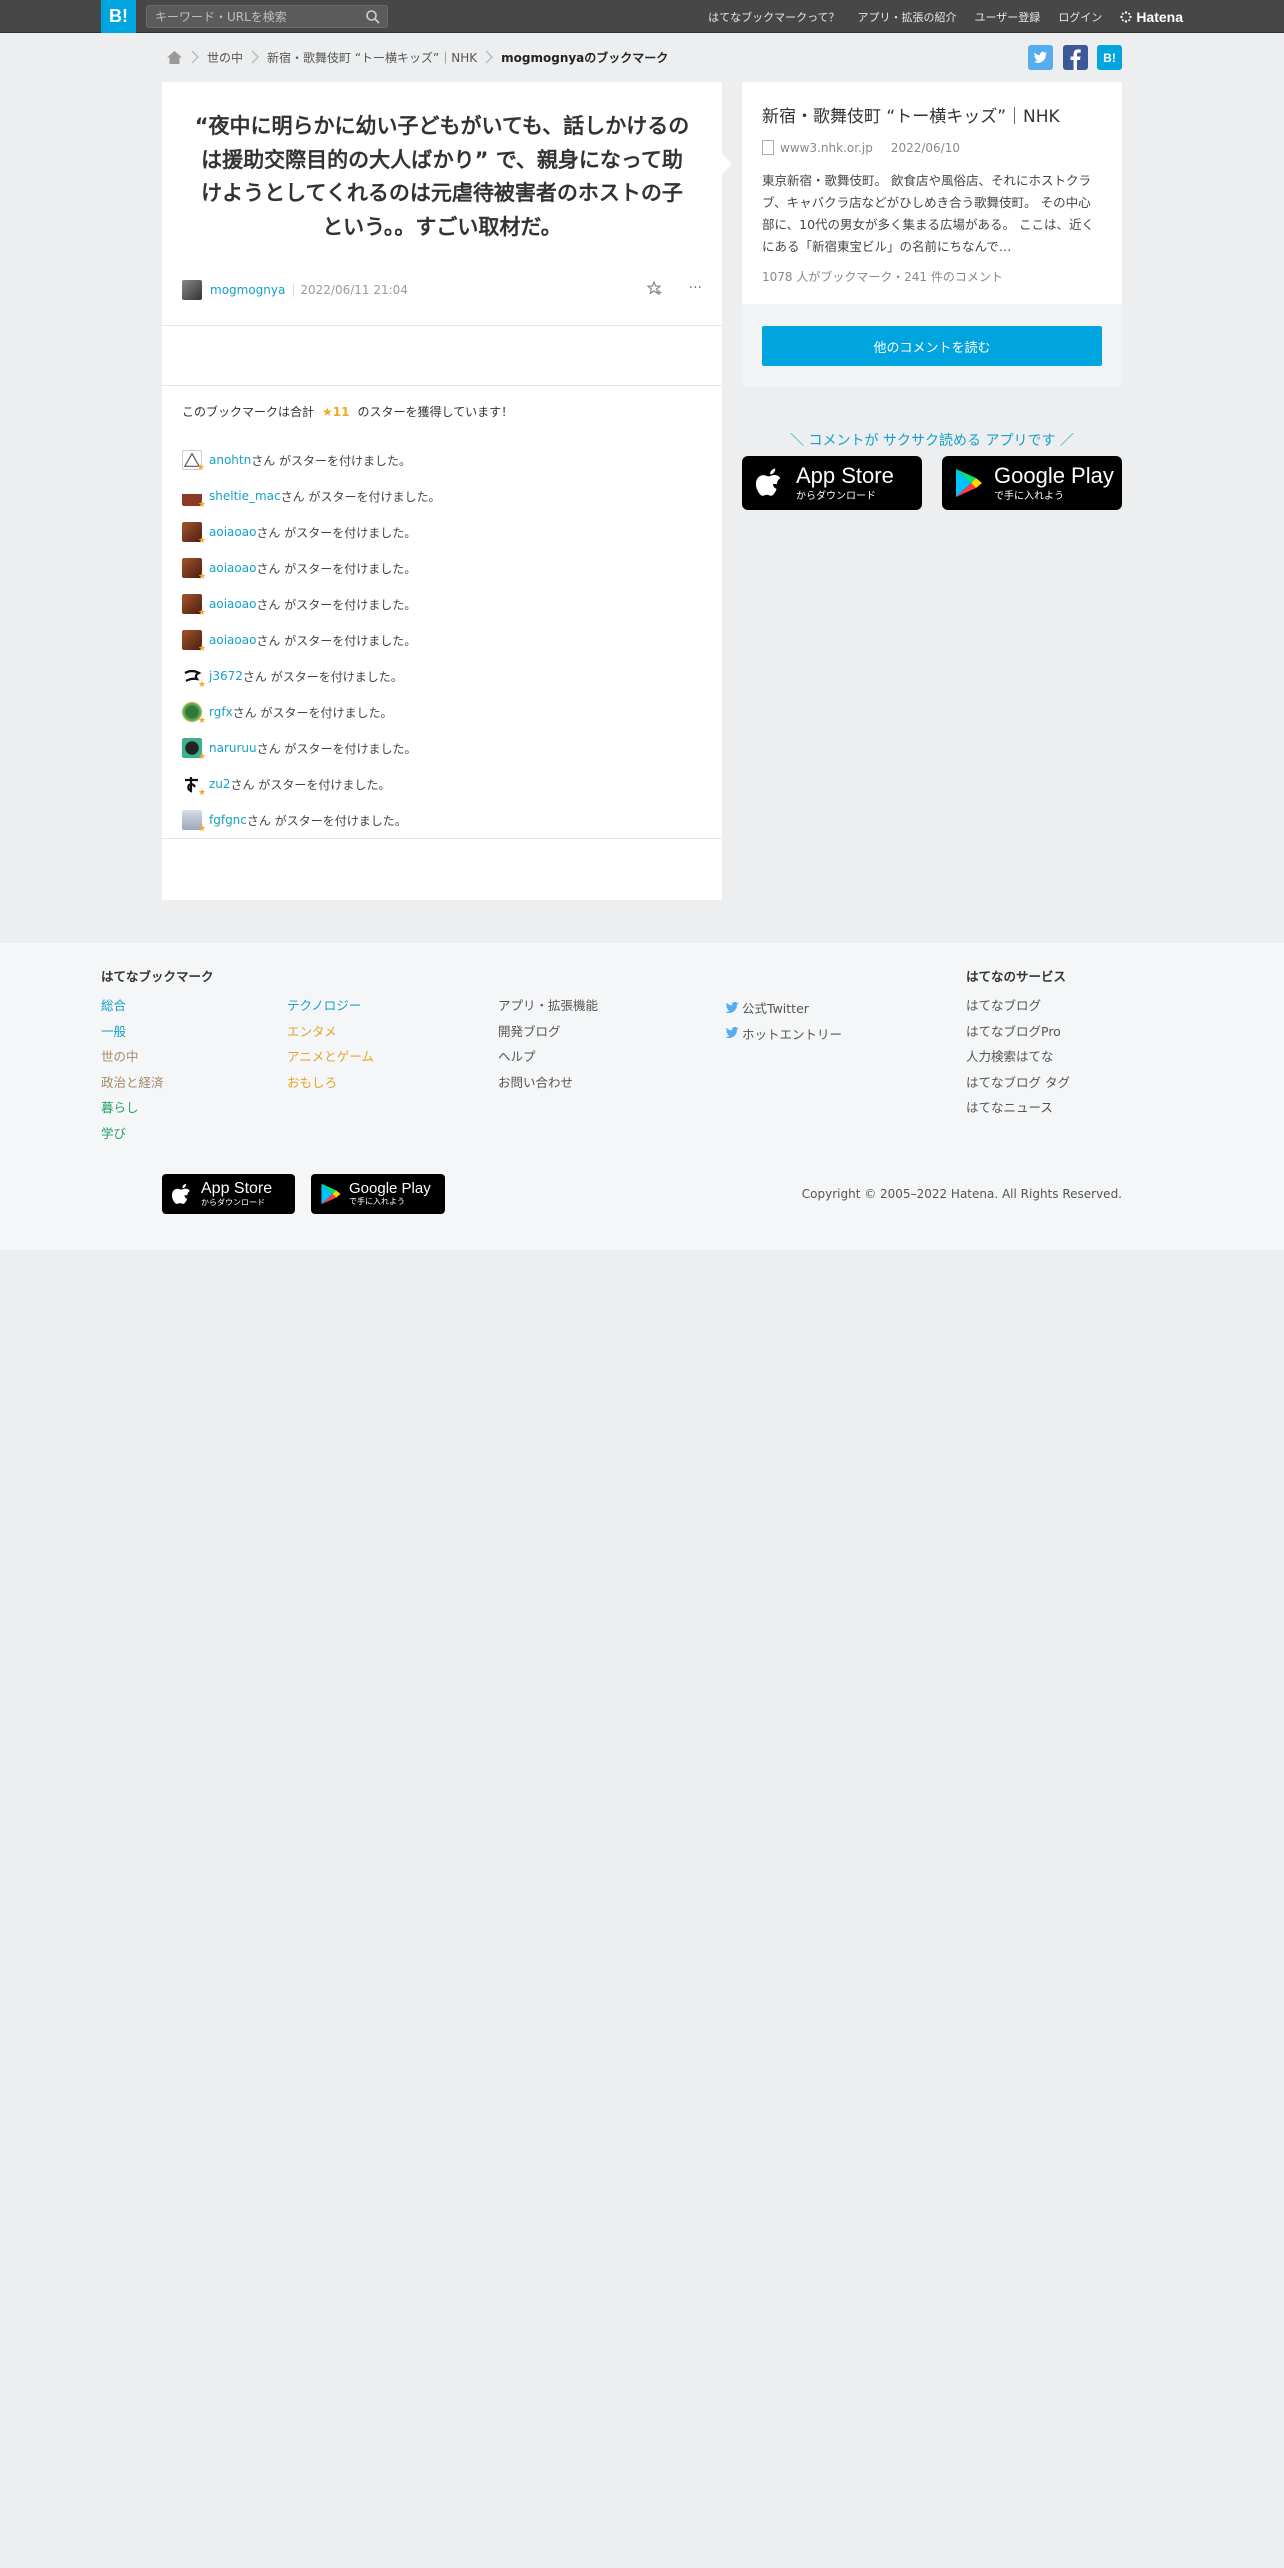 This screenshot has height=2568, width=1284. Describe the element at coordinates (221, 712) in the screenshot. I see `star-user: rgfx` at that location.